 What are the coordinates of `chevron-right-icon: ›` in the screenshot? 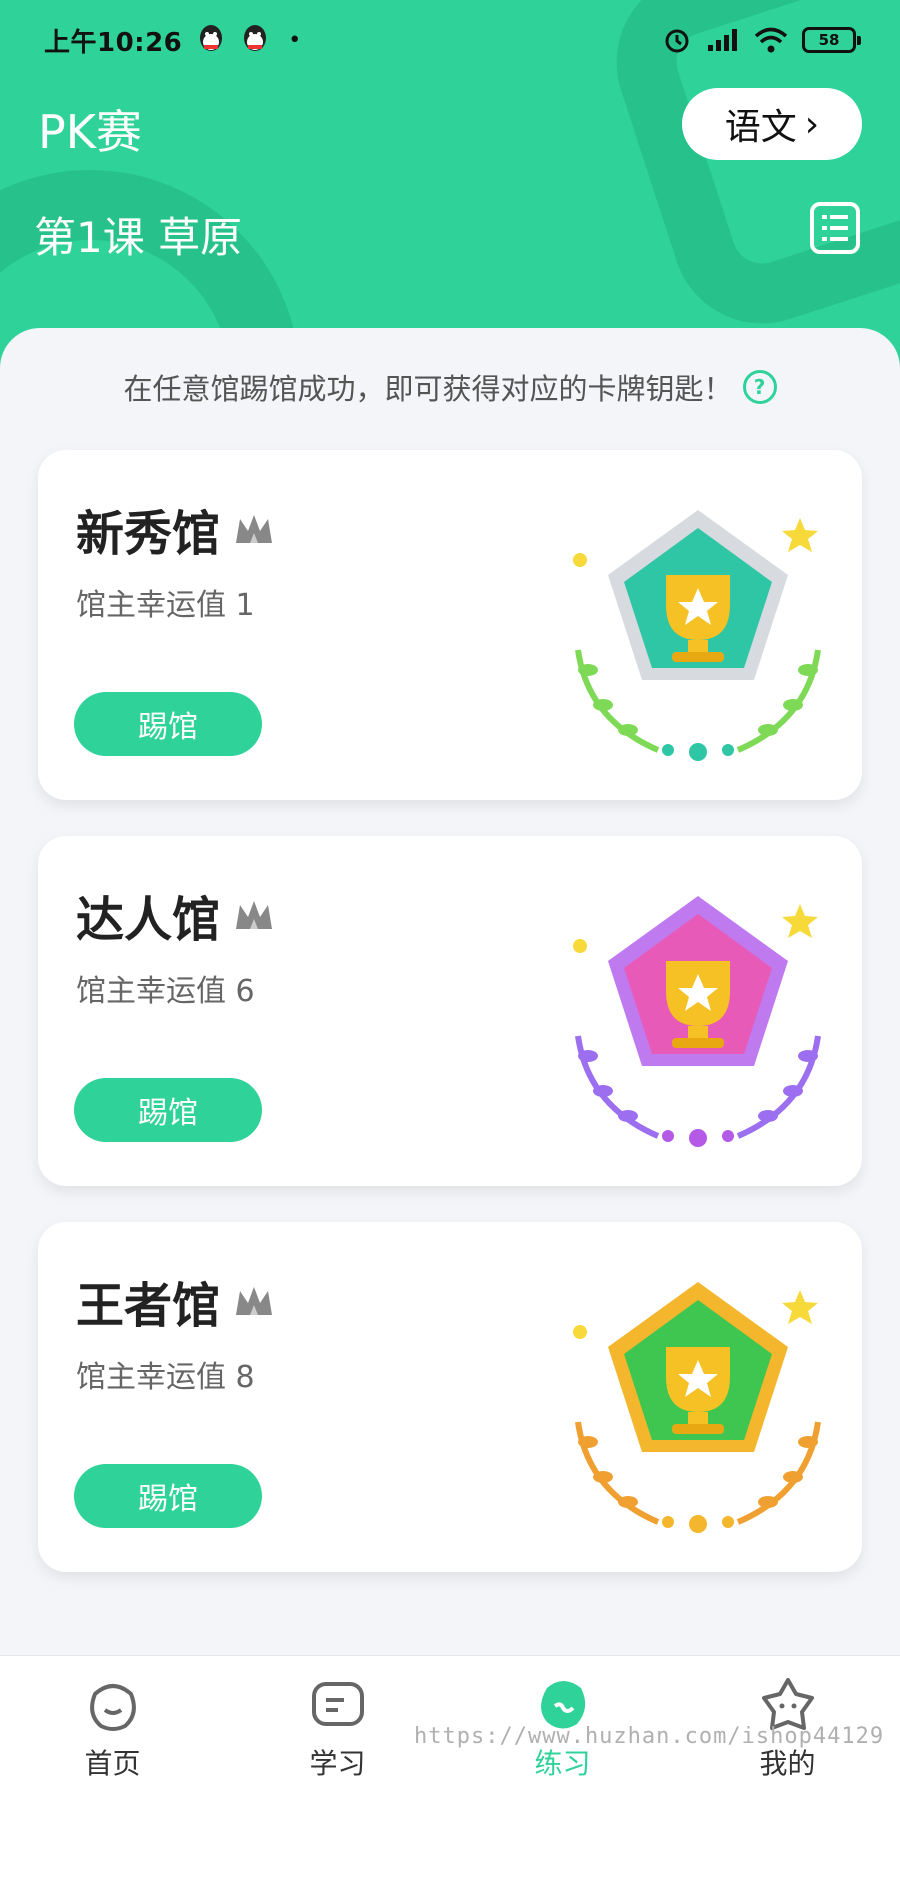 It's located at (812, 124).